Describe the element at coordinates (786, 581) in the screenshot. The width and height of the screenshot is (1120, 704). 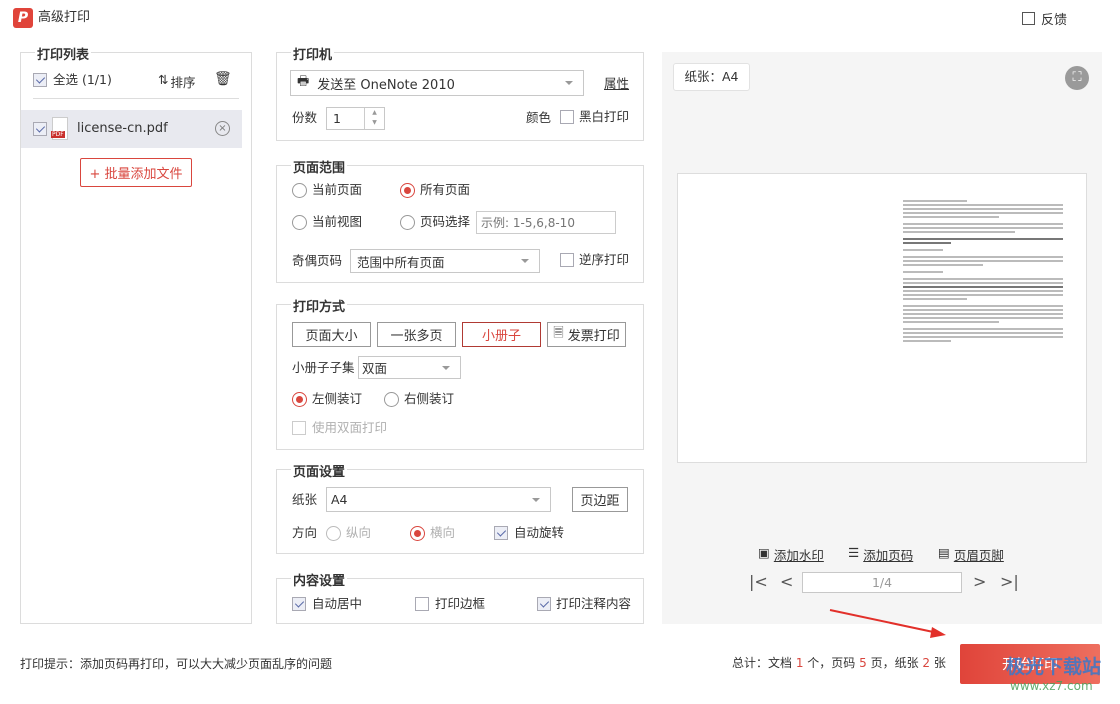
I see `prev-page-button: <` at that location.